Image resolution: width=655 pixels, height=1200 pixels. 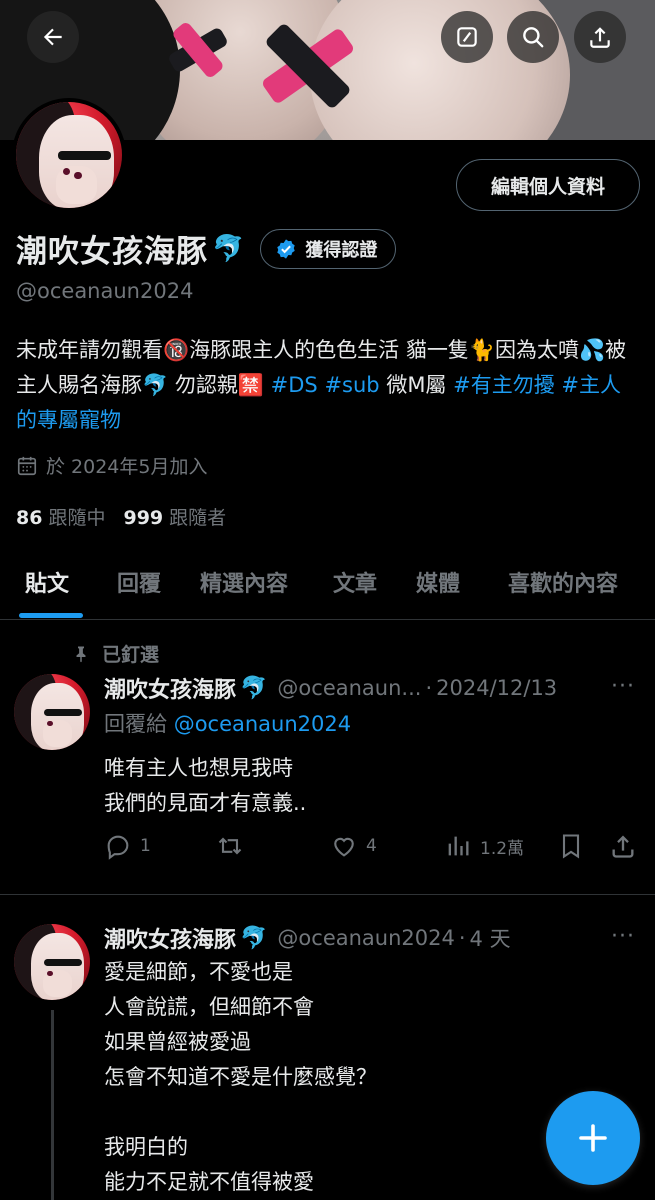 I want to click on following-link: 86 跟隨中, so click(x=60, y=516).